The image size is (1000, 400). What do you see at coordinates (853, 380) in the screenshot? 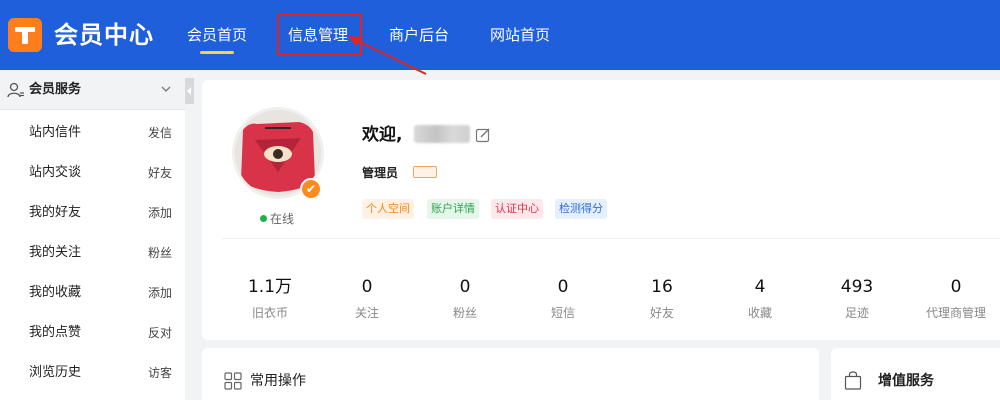
I see `shopping-bag-icon` at bounding box center [853, 380].